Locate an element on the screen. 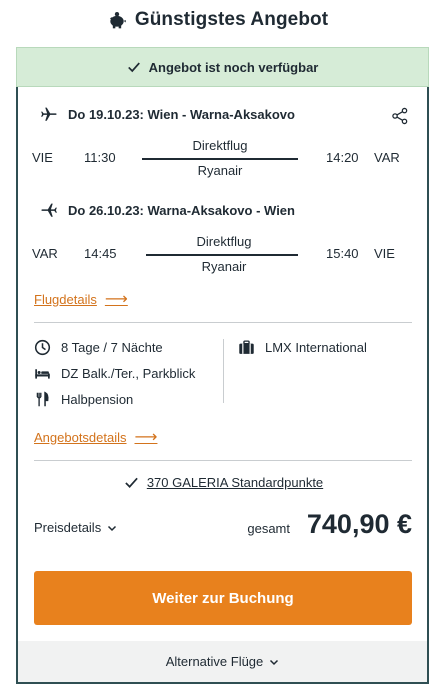  page-header: Günstigstes Angebot is located at coordinates (217, 20).